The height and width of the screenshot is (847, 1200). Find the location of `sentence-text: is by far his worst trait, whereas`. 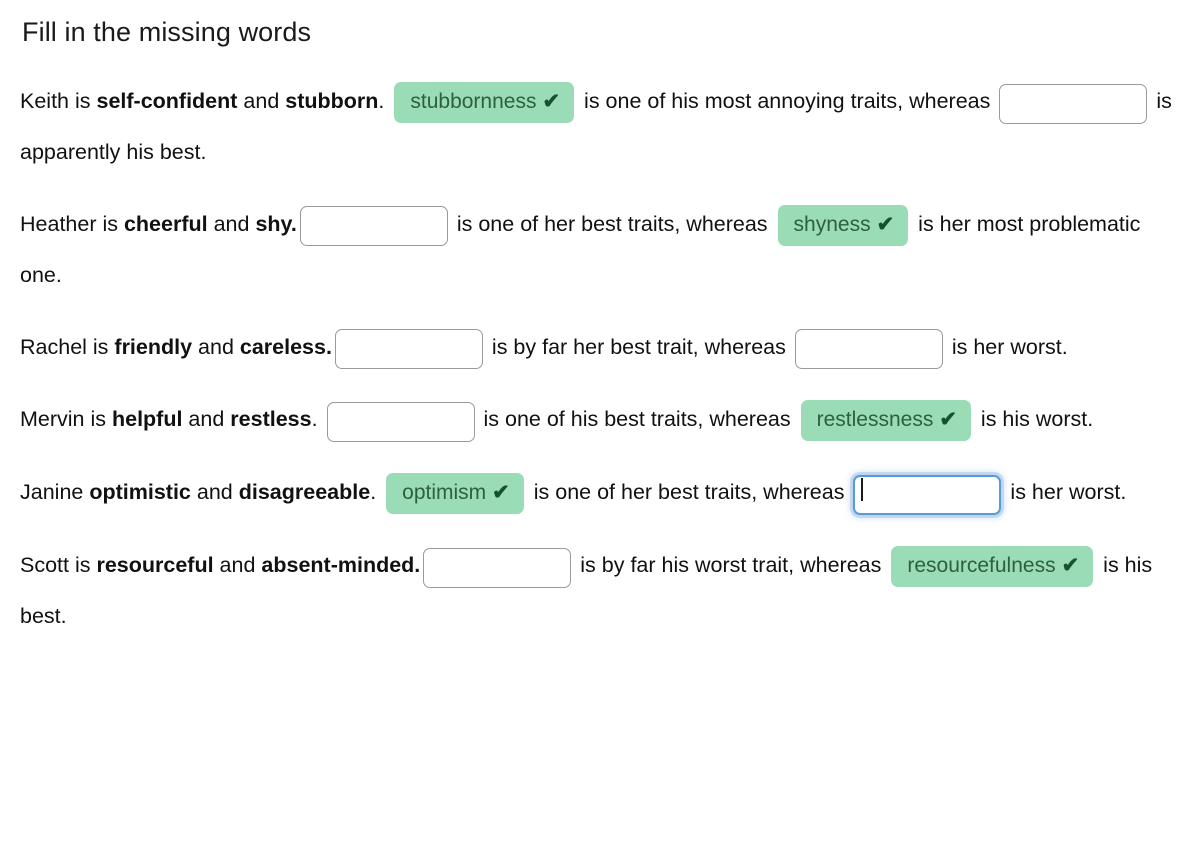

sentence-text: is by far his worst trait, whereas is located at coordinates (731, 565).